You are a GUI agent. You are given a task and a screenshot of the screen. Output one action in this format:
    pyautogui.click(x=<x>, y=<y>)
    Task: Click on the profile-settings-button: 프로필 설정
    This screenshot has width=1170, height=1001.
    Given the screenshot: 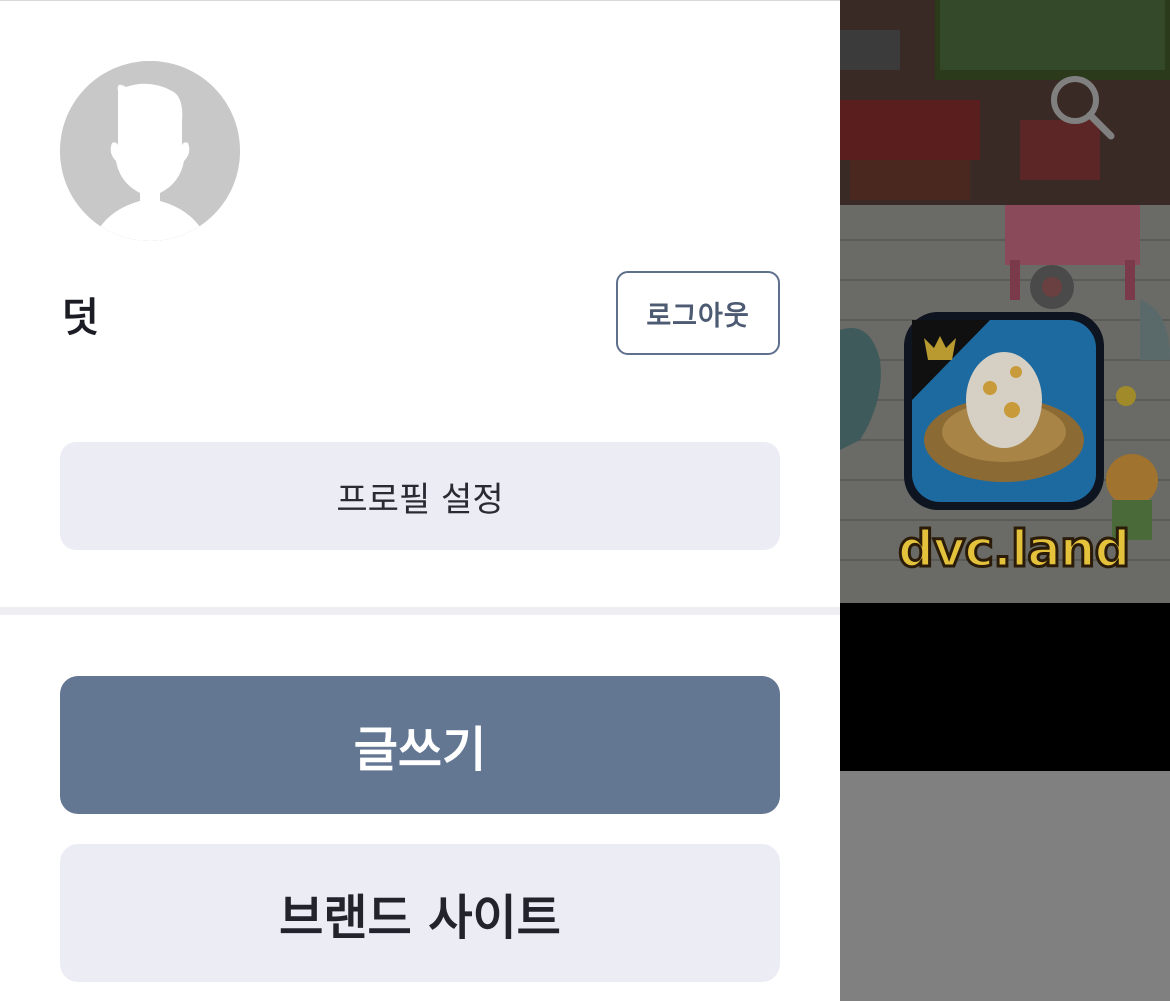 What is the action you would take?
    pyautogui.click(x=420, y=496)
    